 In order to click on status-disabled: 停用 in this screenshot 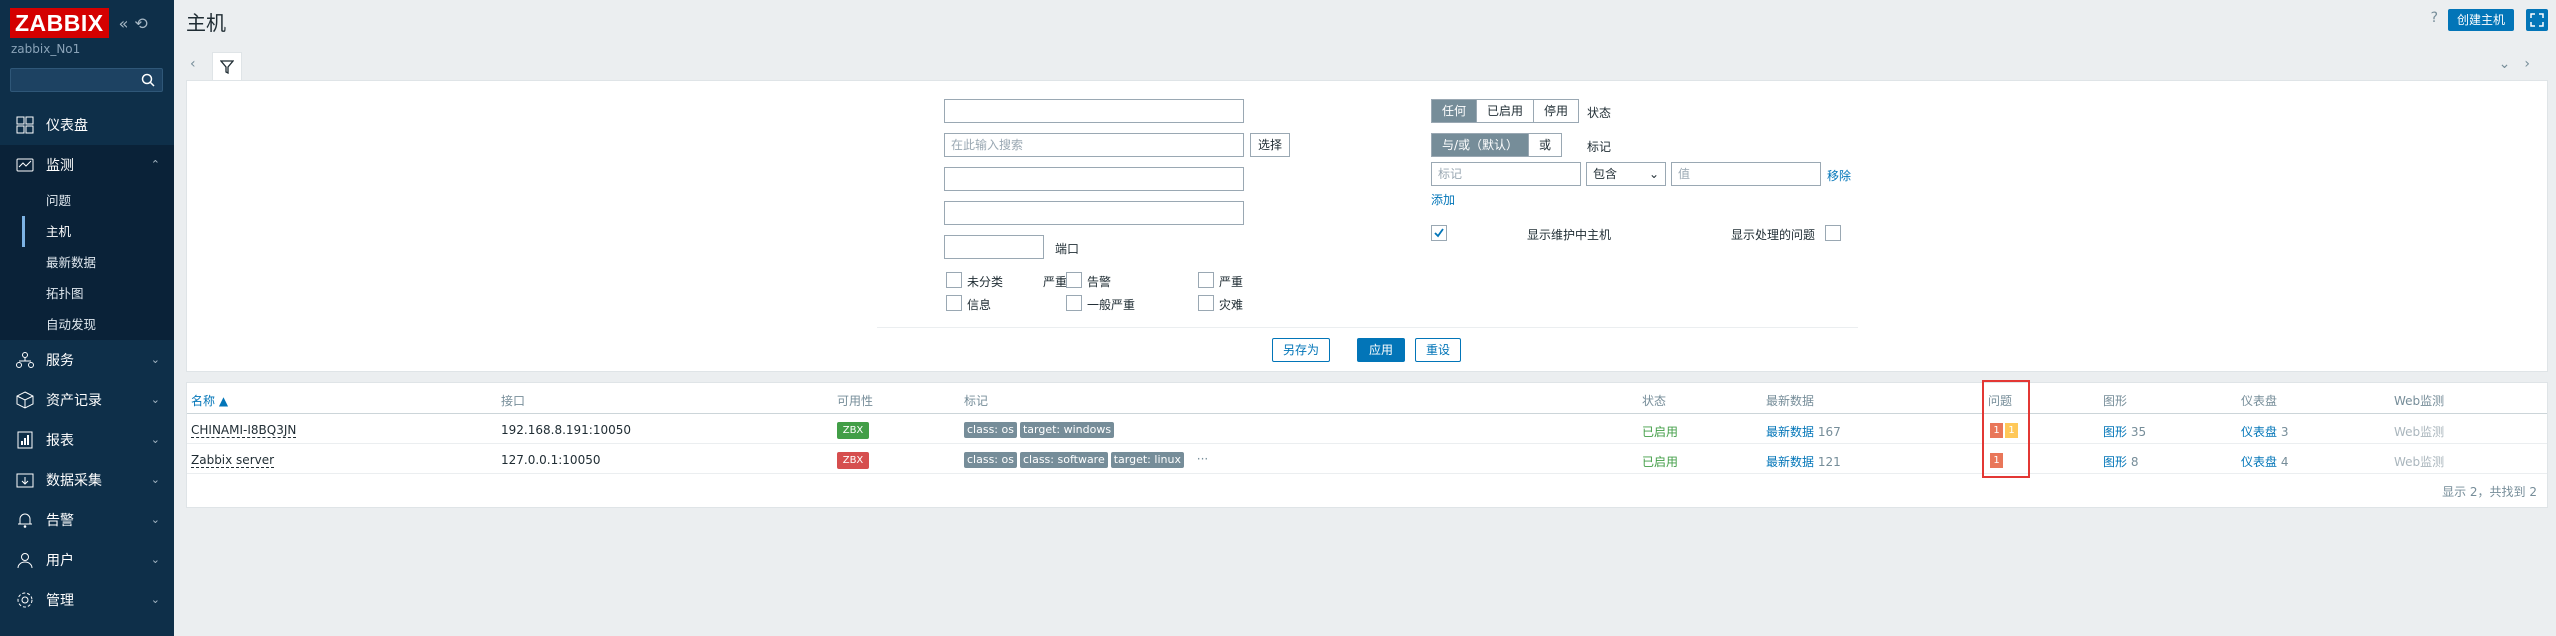, I will do `click(1556, 111)`.